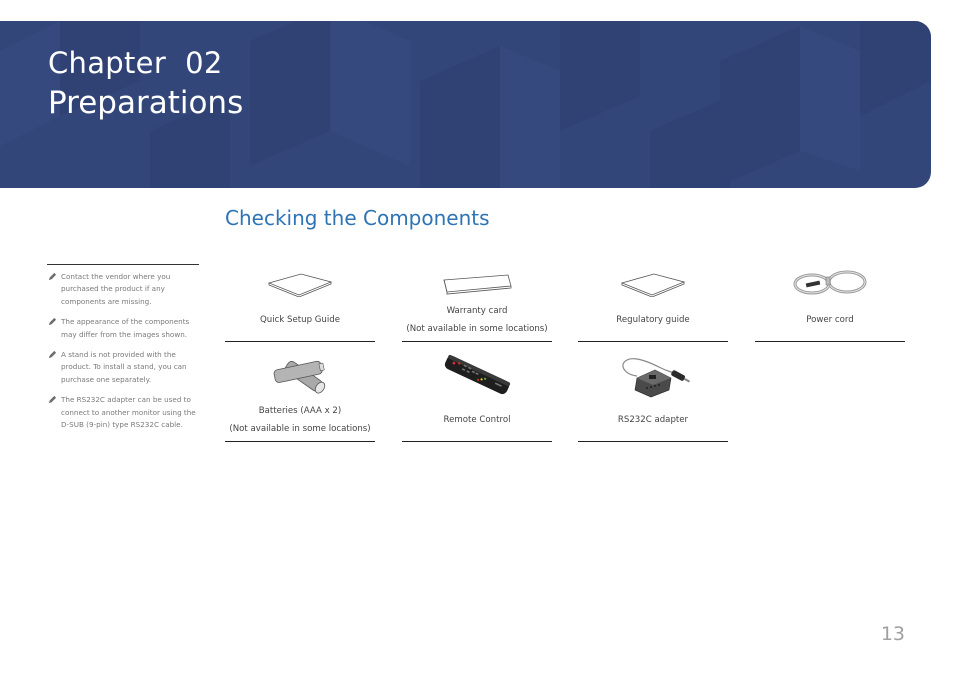 The width and height of the screenshot is (954, 675). What do you see at coordinates (653, 302) in the screenshot?
I see `component-regulatory-guide: Regulatory guide` at bounding box center [653, 302].